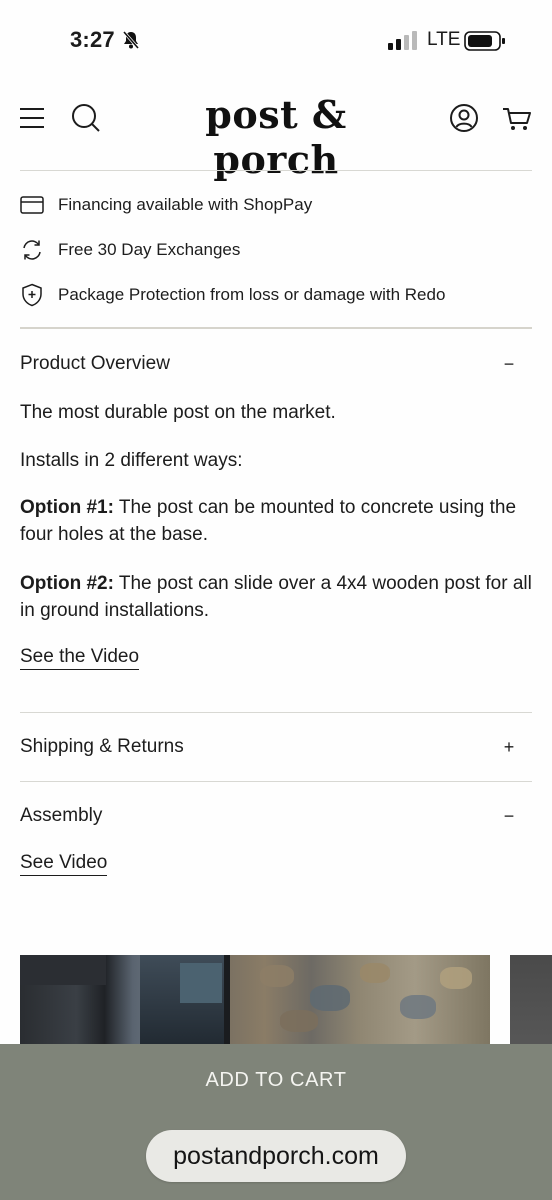  I want to click on menu-icon, so click(32, 118).